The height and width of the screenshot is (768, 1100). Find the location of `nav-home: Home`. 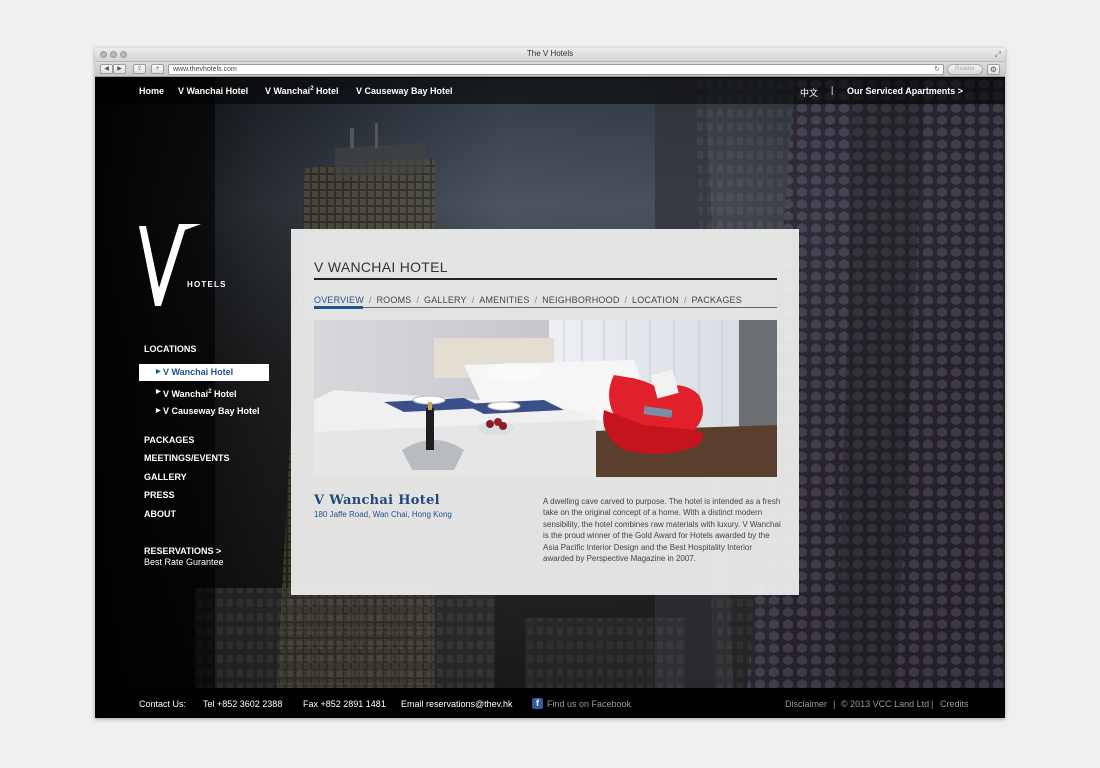

nav-home: Home is located at coordinates (151, 91).